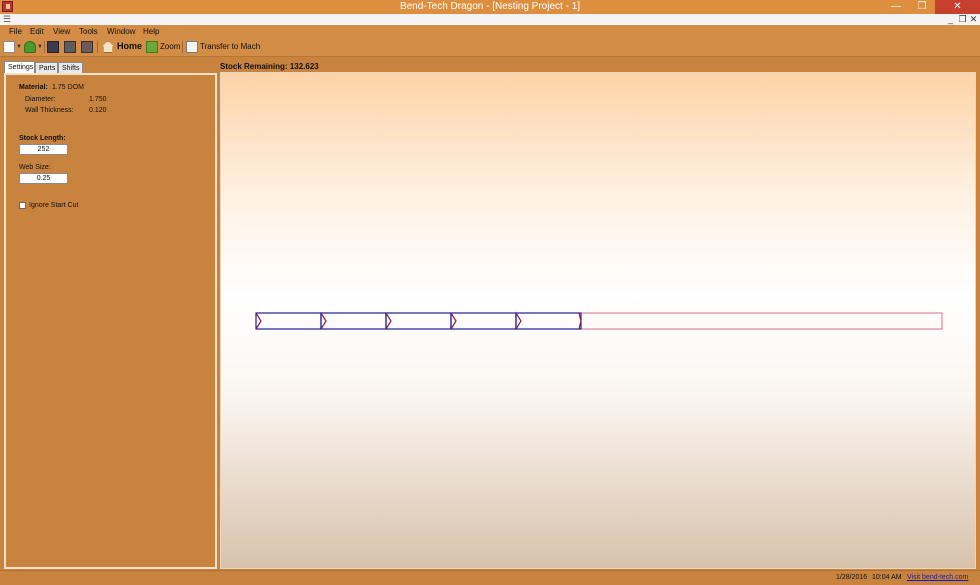 This screenshot has height=585, width=980. I want to click on stock-length-input, so click(43, 149).